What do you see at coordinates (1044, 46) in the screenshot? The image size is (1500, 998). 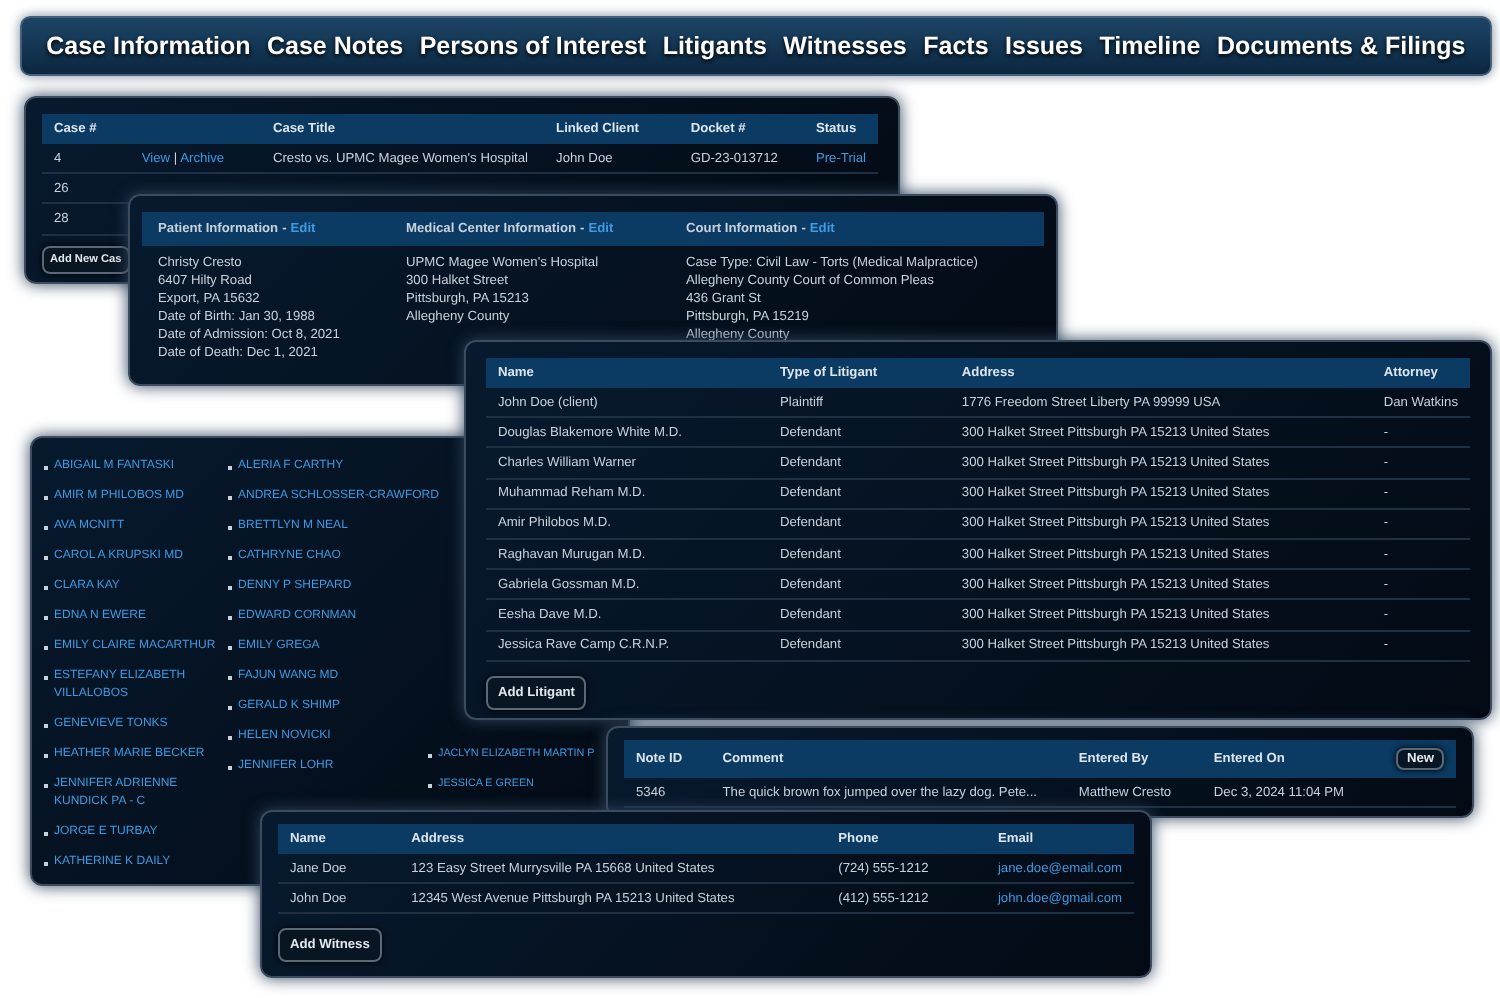 I see `nav-tab: Issues` at bounding box center [1044, 46].